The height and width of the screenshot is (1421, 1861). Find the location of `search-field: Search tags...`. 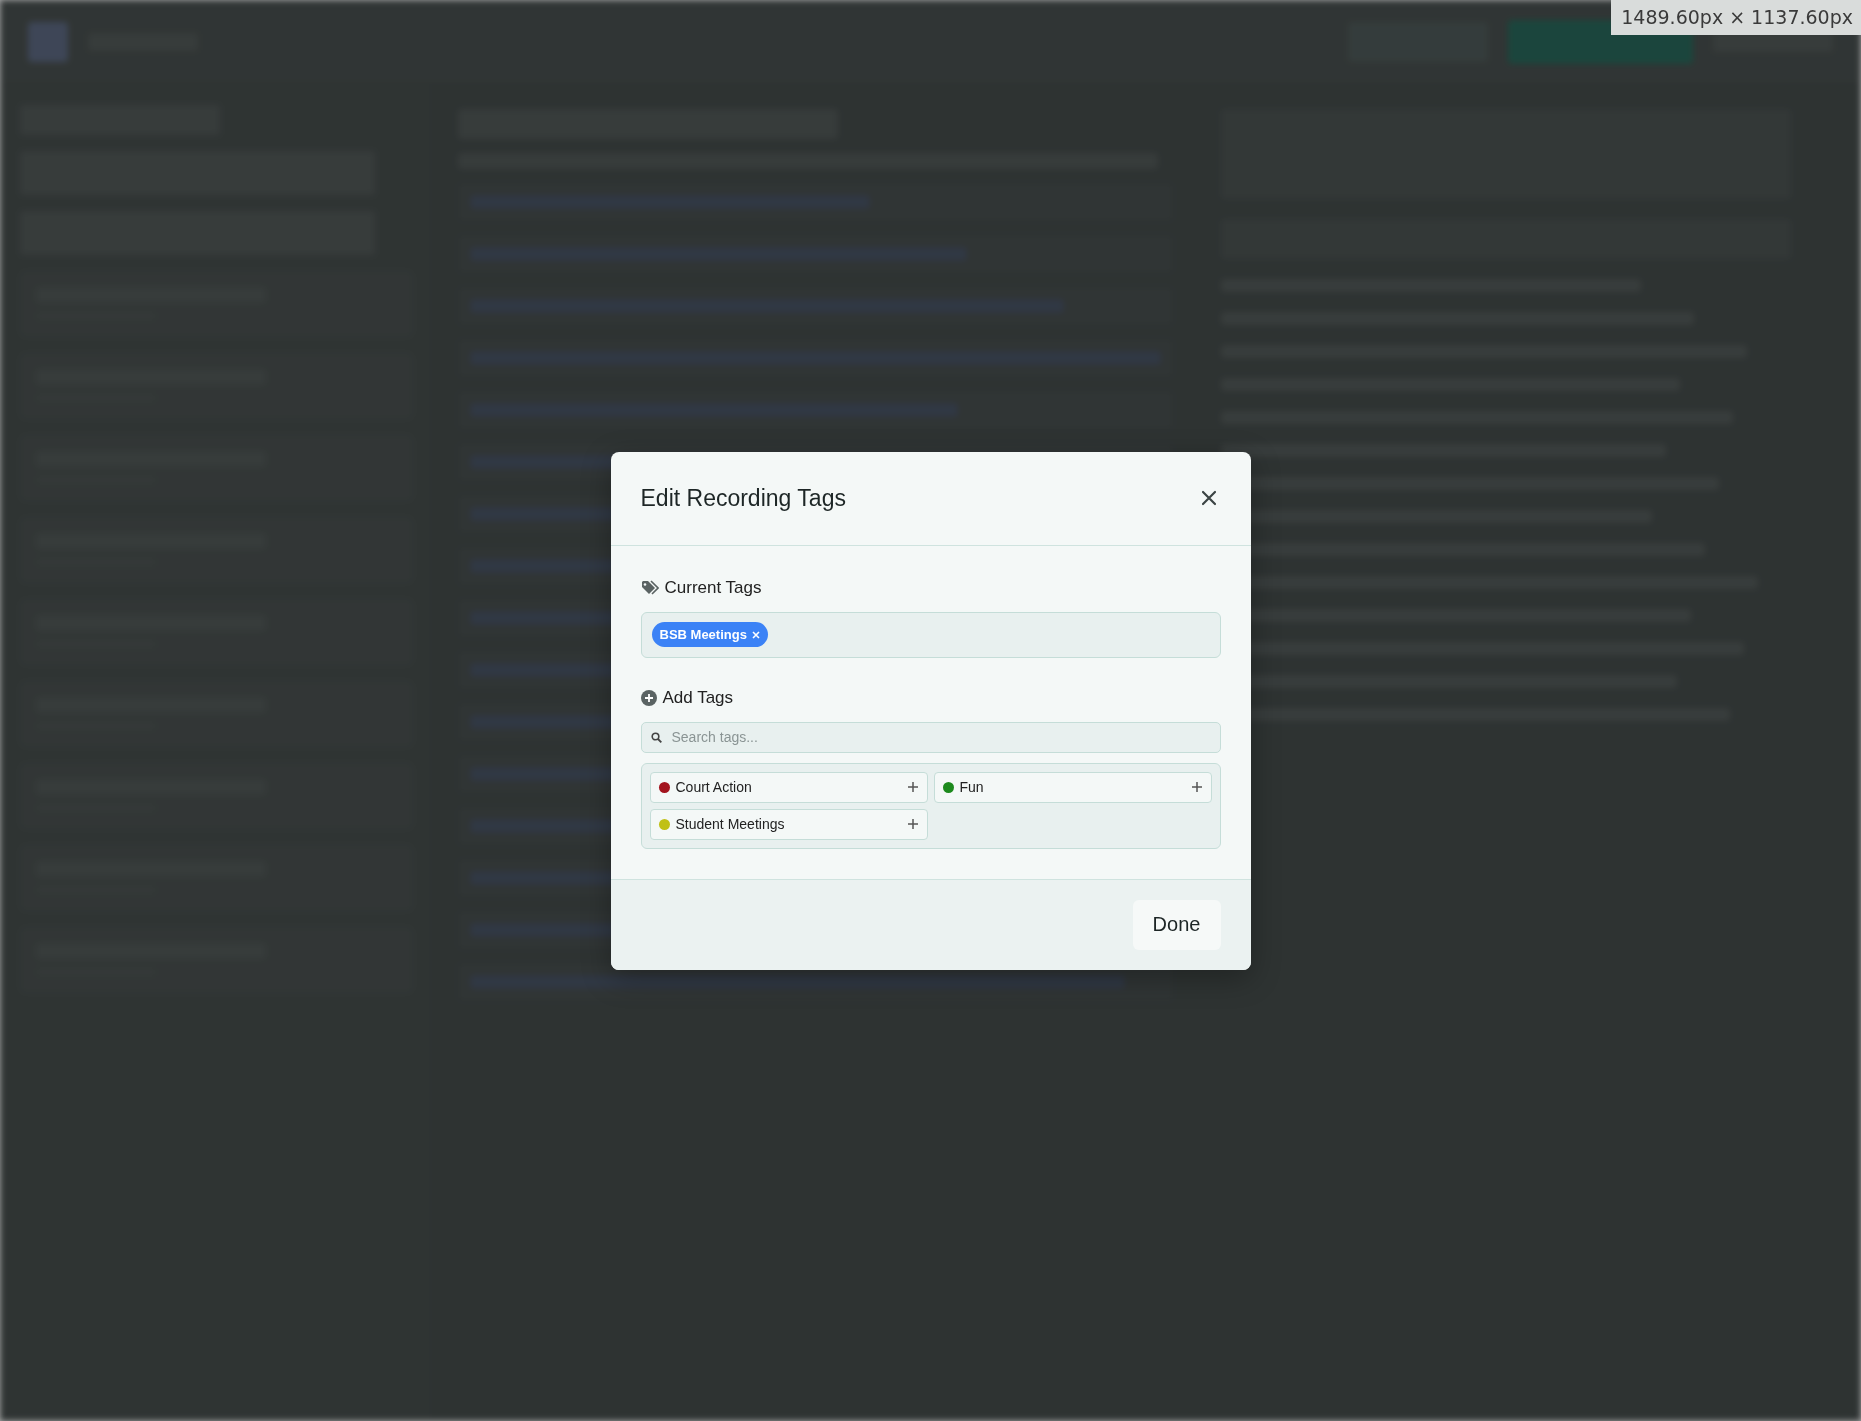

search-field: Search tags... is located at coordinates (930, 737).